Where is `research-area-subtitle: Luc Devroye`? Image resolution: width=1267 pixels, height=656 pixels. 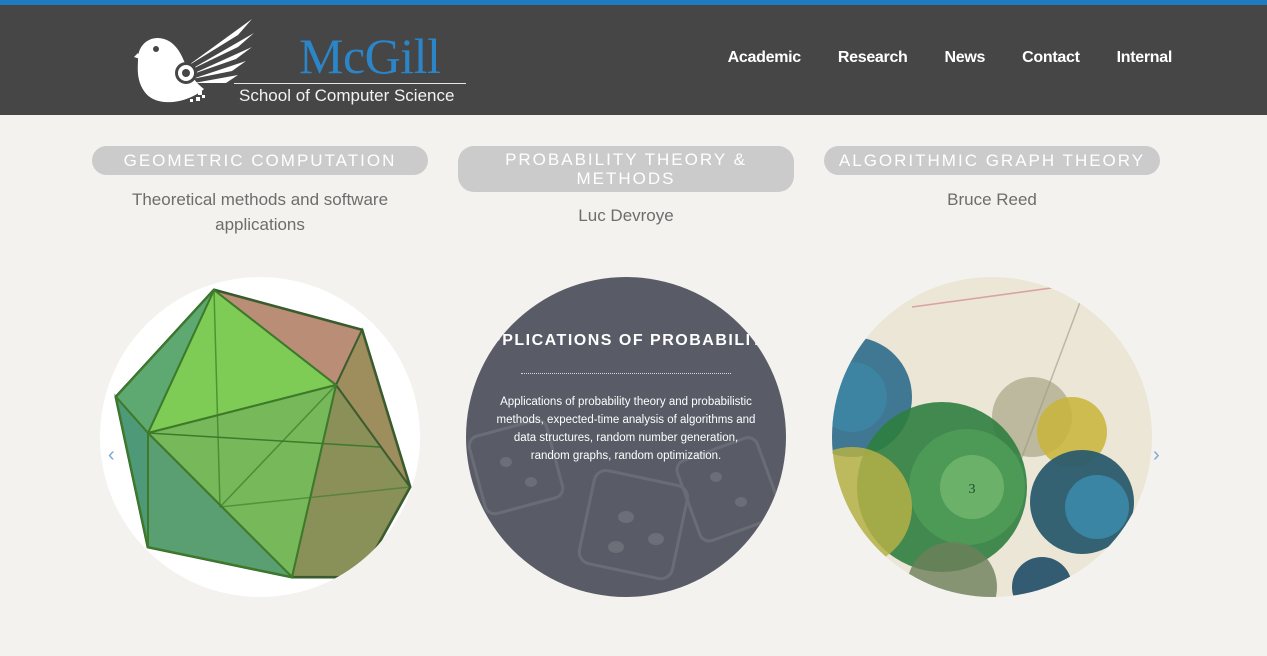
research-area-subtitle: Luc Devroye is located at coordinates (626, 215).